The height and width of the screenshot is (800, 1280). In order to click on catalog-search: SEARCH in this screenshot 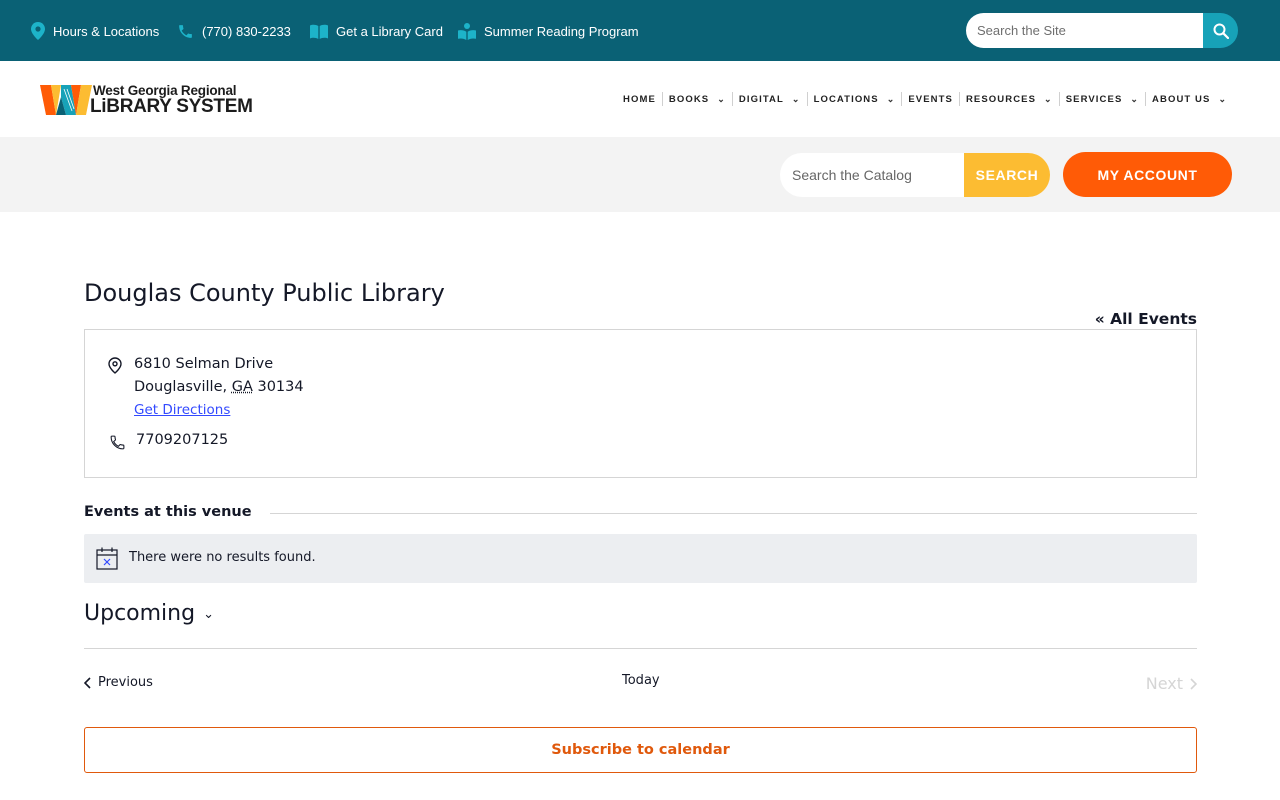, I will do `click(915, 175)`.